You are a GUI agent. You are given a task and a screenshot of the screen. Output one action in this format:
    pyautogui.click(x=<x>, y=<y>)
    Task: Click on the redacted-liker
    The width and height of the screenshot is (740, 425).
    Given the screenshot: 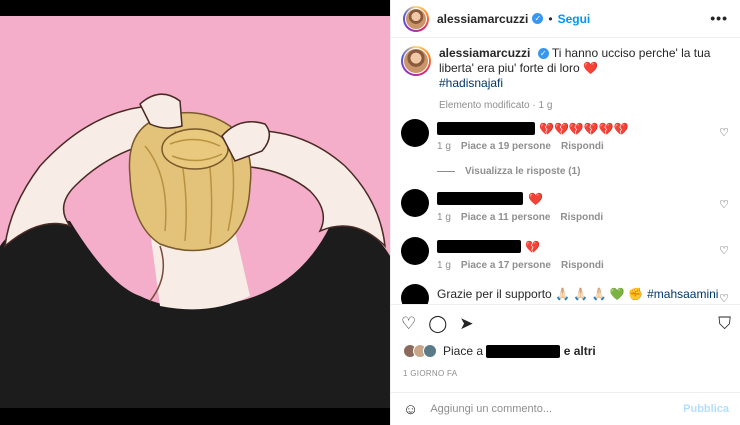 What is the action you would take?
    pyautogui.click(x=523, y=352)
    